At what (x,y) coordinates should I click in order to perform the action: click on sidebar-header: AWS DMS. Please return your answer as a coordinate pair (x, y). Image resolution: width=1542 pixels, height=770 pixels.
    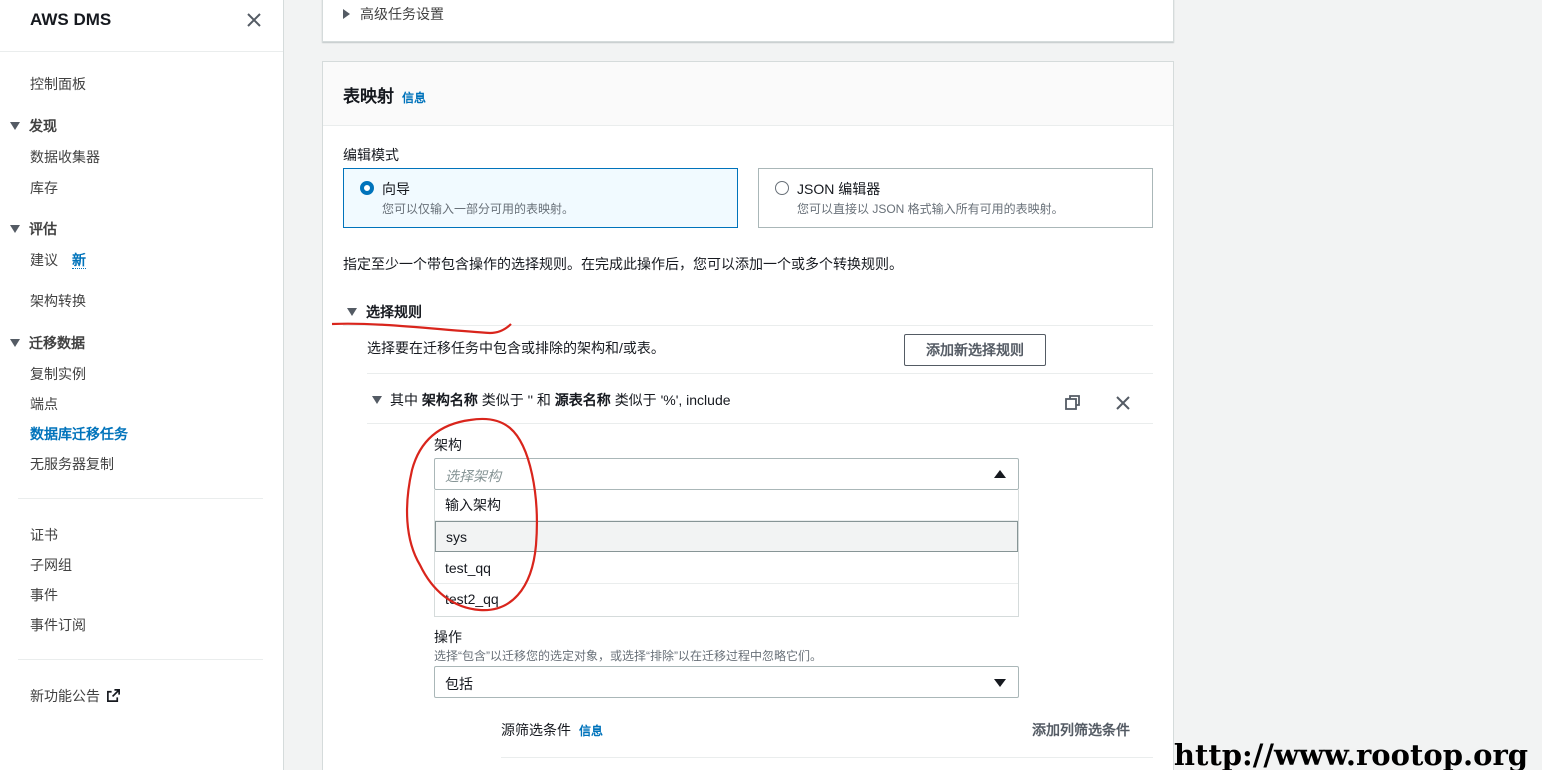
    Looking at the image, I should click on (141, 26).